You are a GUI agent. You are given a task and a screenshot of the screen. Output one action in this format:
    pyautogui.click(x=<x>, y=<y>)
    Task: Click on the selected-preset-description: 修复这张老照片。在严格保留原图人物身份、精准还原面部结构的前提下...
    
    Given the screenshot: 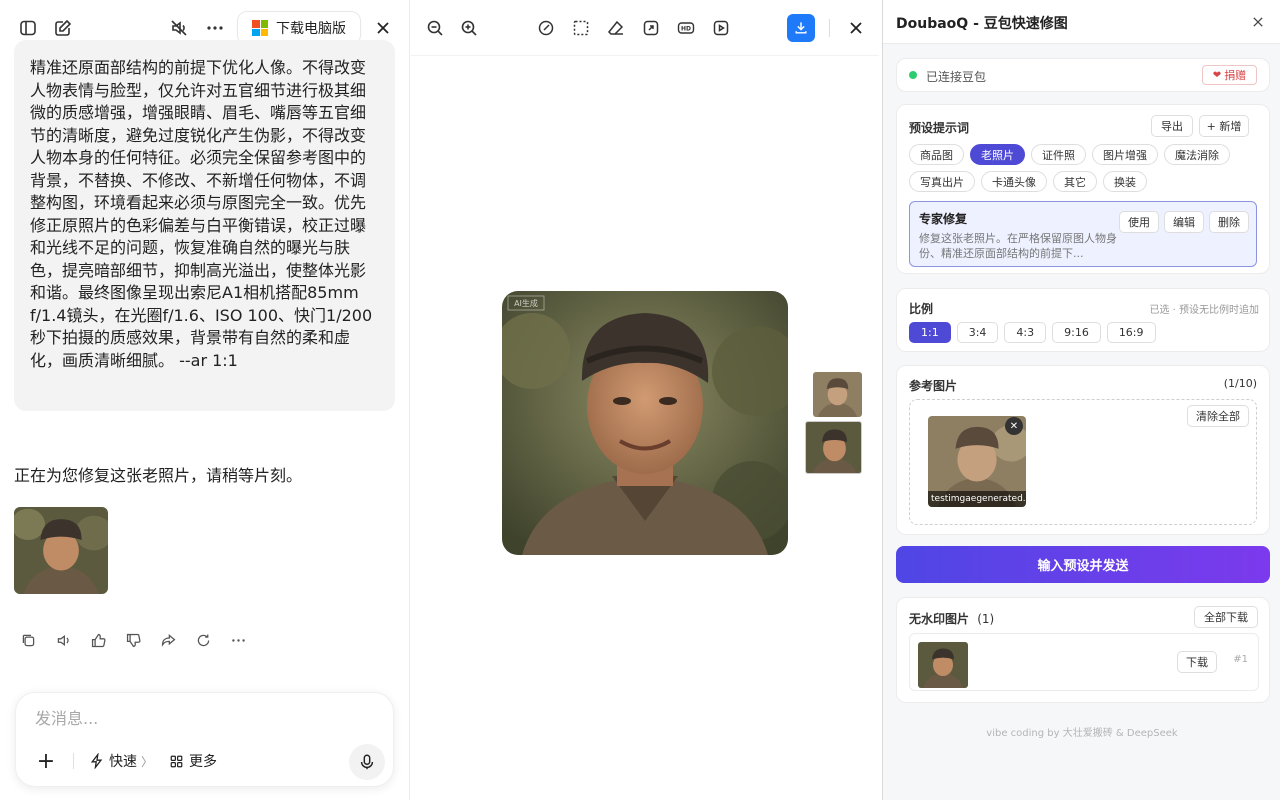 What is the action you would take?
    pyautogui.click(x=1018, y=246)
    